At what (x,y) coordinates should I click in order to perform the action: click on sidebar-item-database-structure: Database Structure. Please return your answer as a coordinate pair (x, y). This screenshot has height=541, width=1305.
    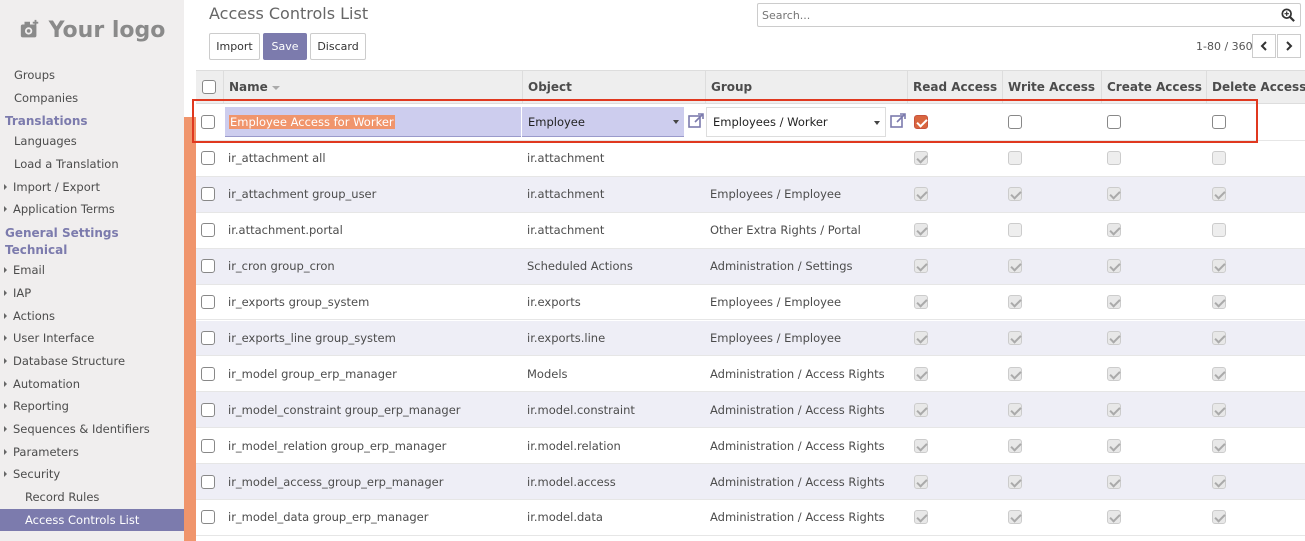
    Looking at the image, I should click on (92, 361).